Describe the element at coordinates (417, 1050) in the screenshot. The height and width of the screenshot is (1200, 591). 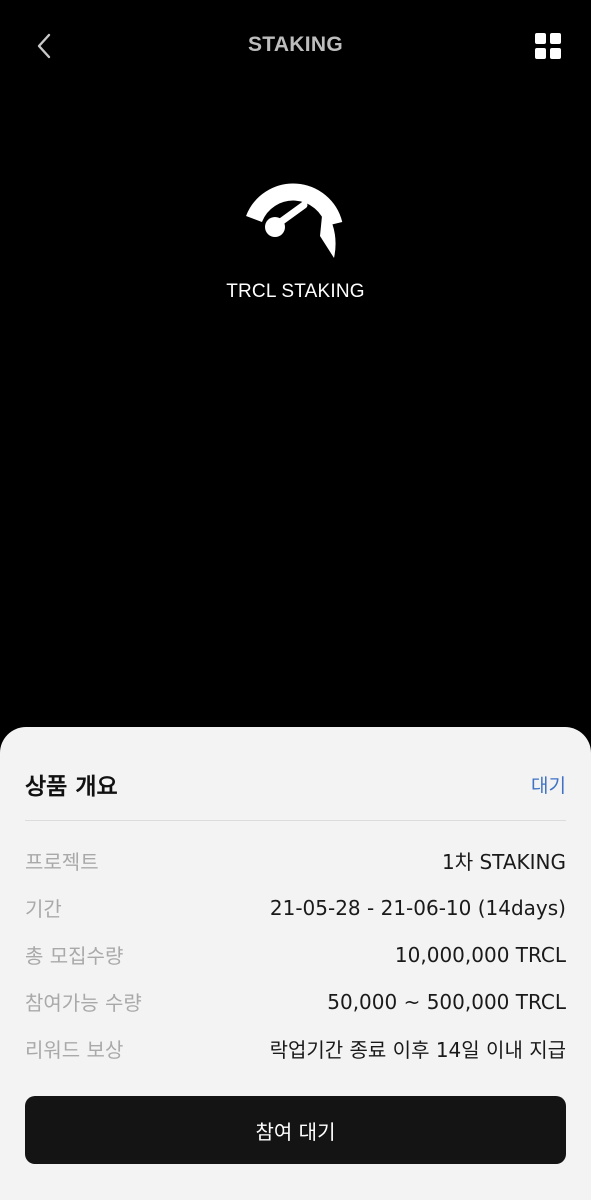
I see `info-value: 락업기간 종료 이후 14일 이내 지급` at that location.